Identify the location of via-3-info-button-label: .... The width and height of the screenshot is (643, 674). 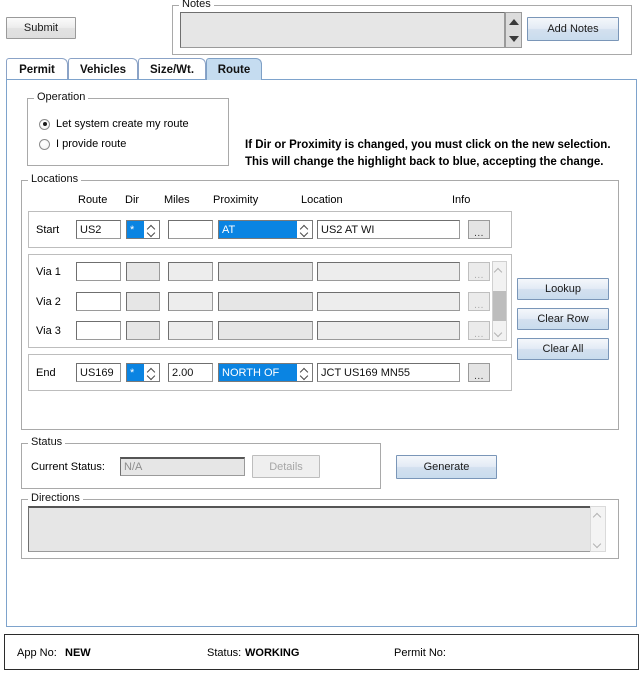
(479, 334).